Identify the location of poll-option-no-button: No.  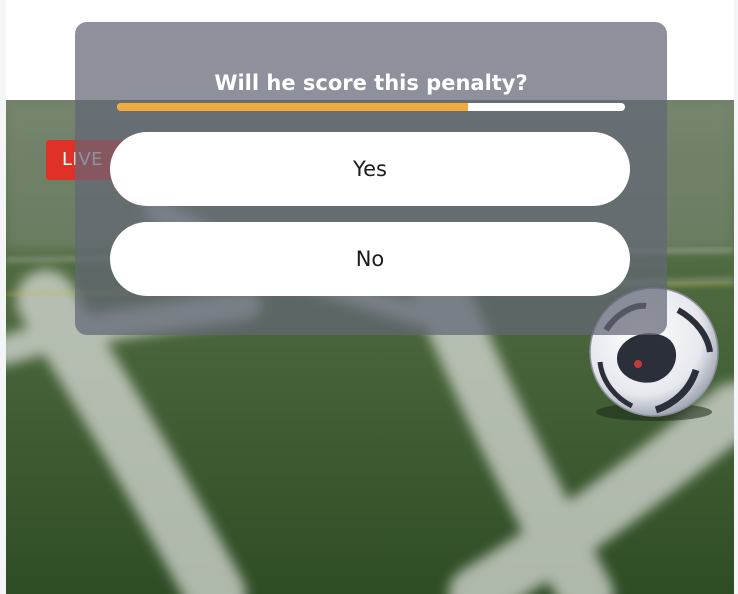
(370, 259).